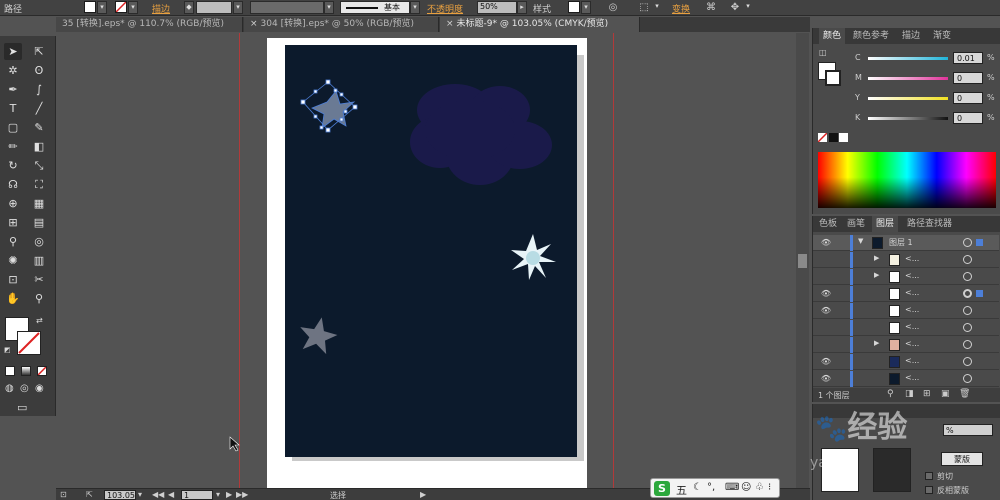 The image size is (1000, 500). I want to click on delete-layer-icon: 🗑, so click(964, 394).